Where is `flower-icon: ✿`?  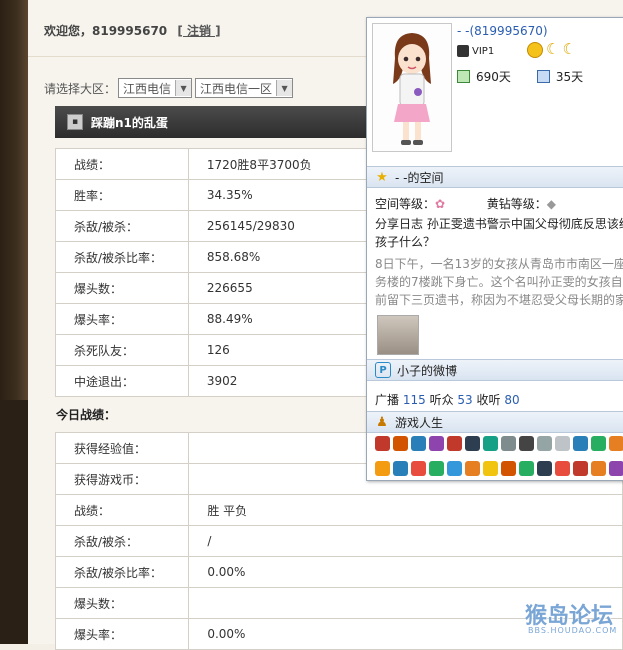
flower-icon: ✿ is located at coordinates (440, 204).